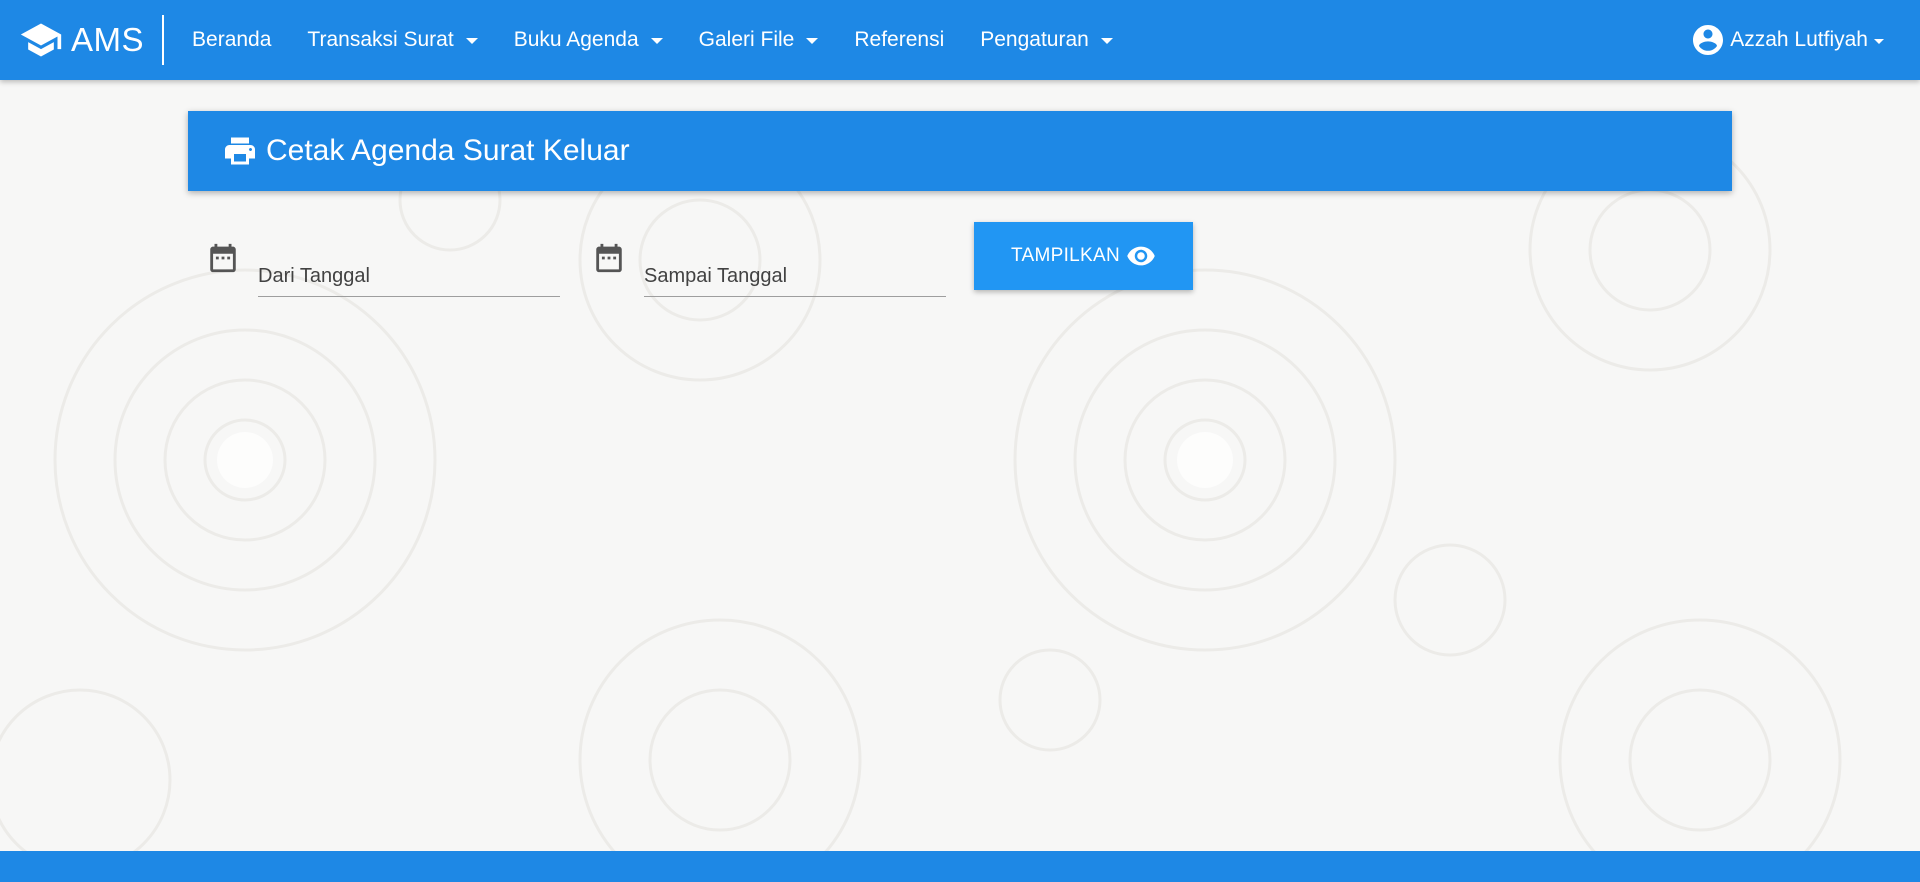 Image resolution: width=1920 pixels, height=882 pixels. I want to click on brand-name: AMS, so click(108, 39).